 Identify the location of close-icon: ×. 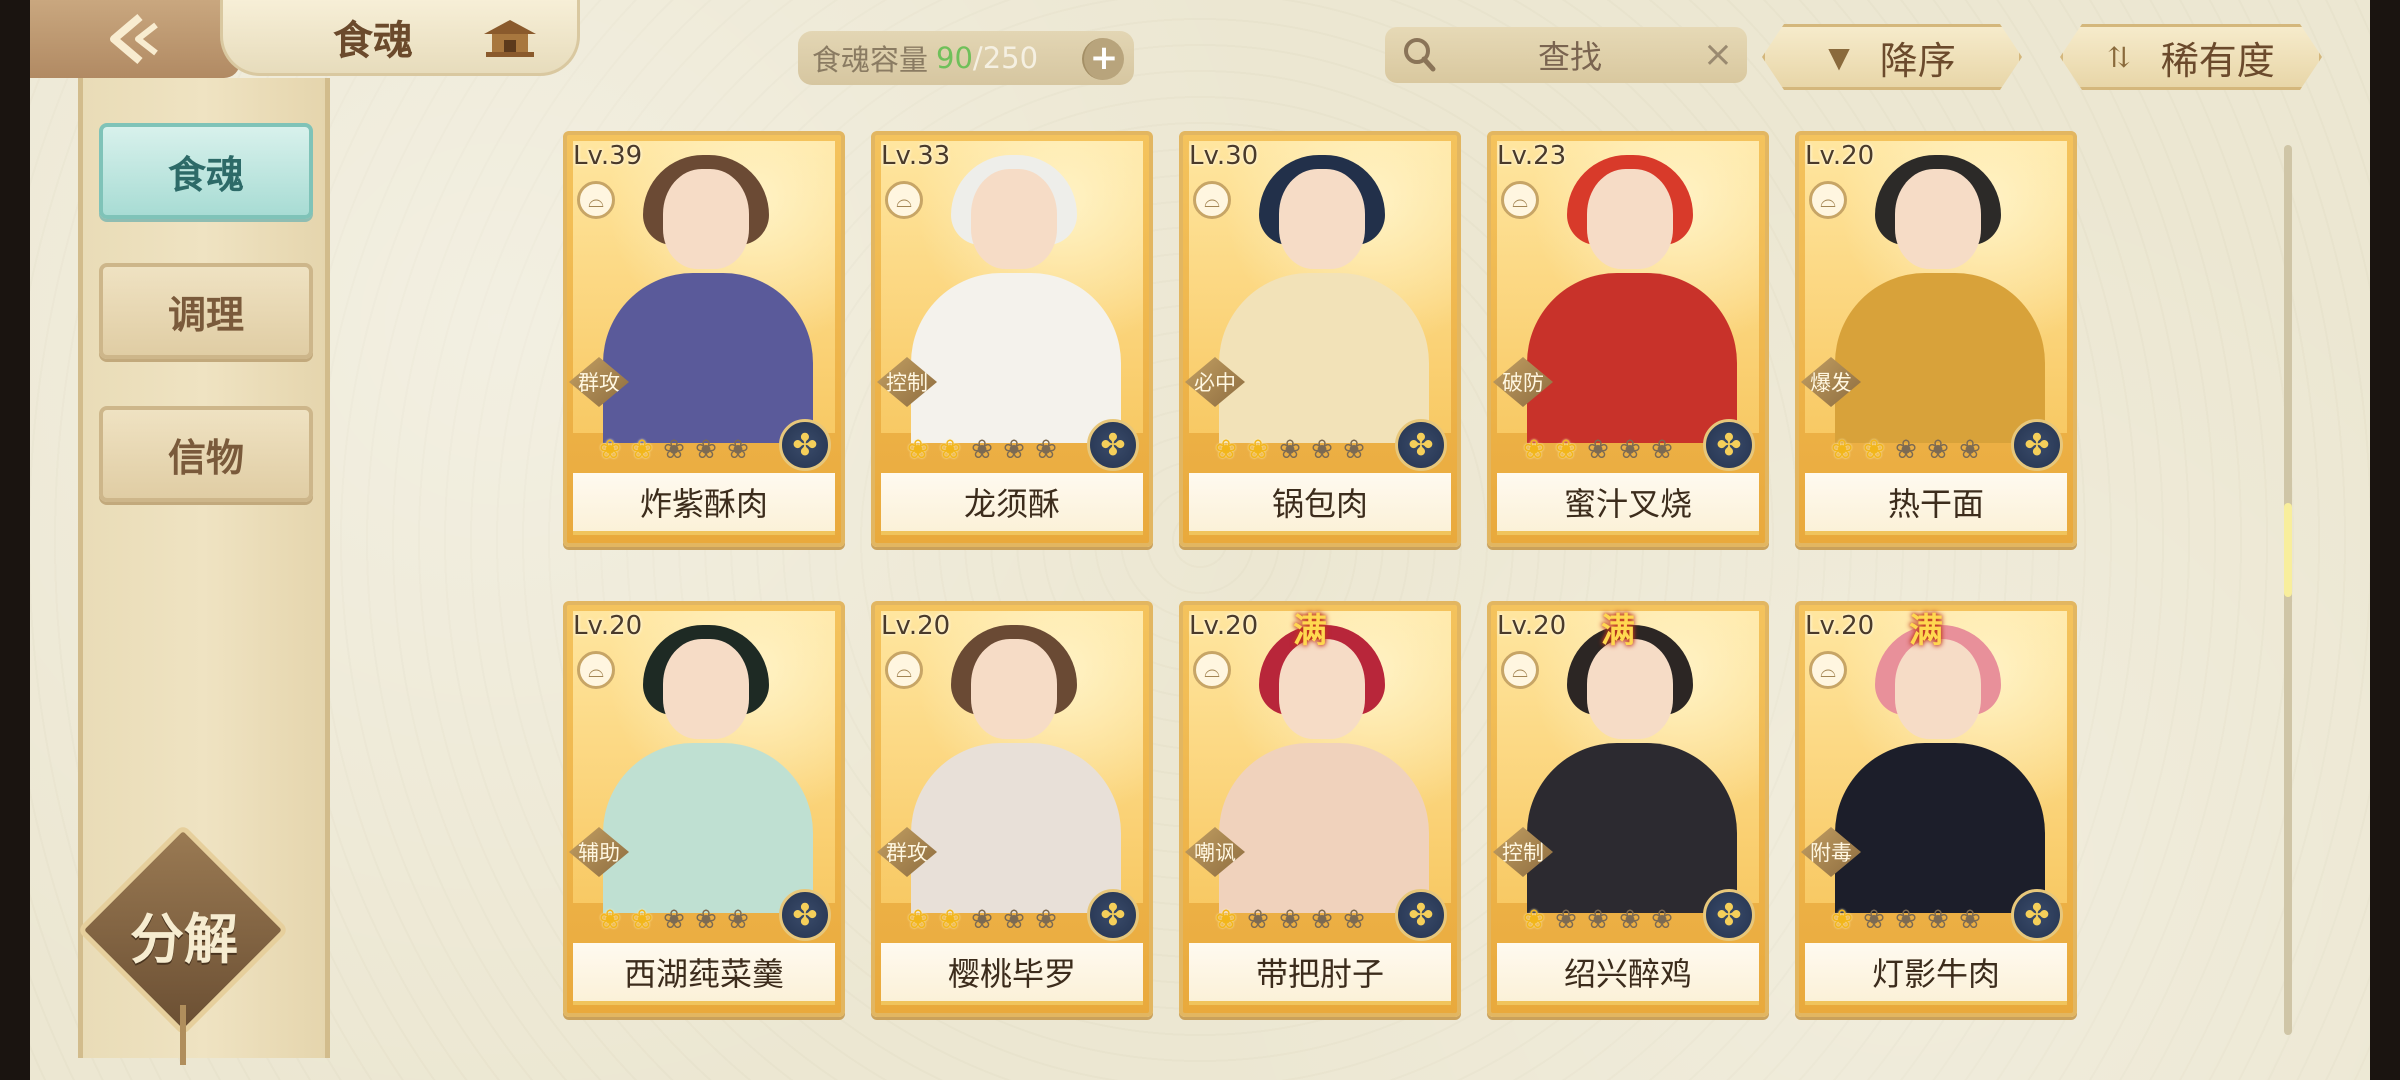
(1718, 55).